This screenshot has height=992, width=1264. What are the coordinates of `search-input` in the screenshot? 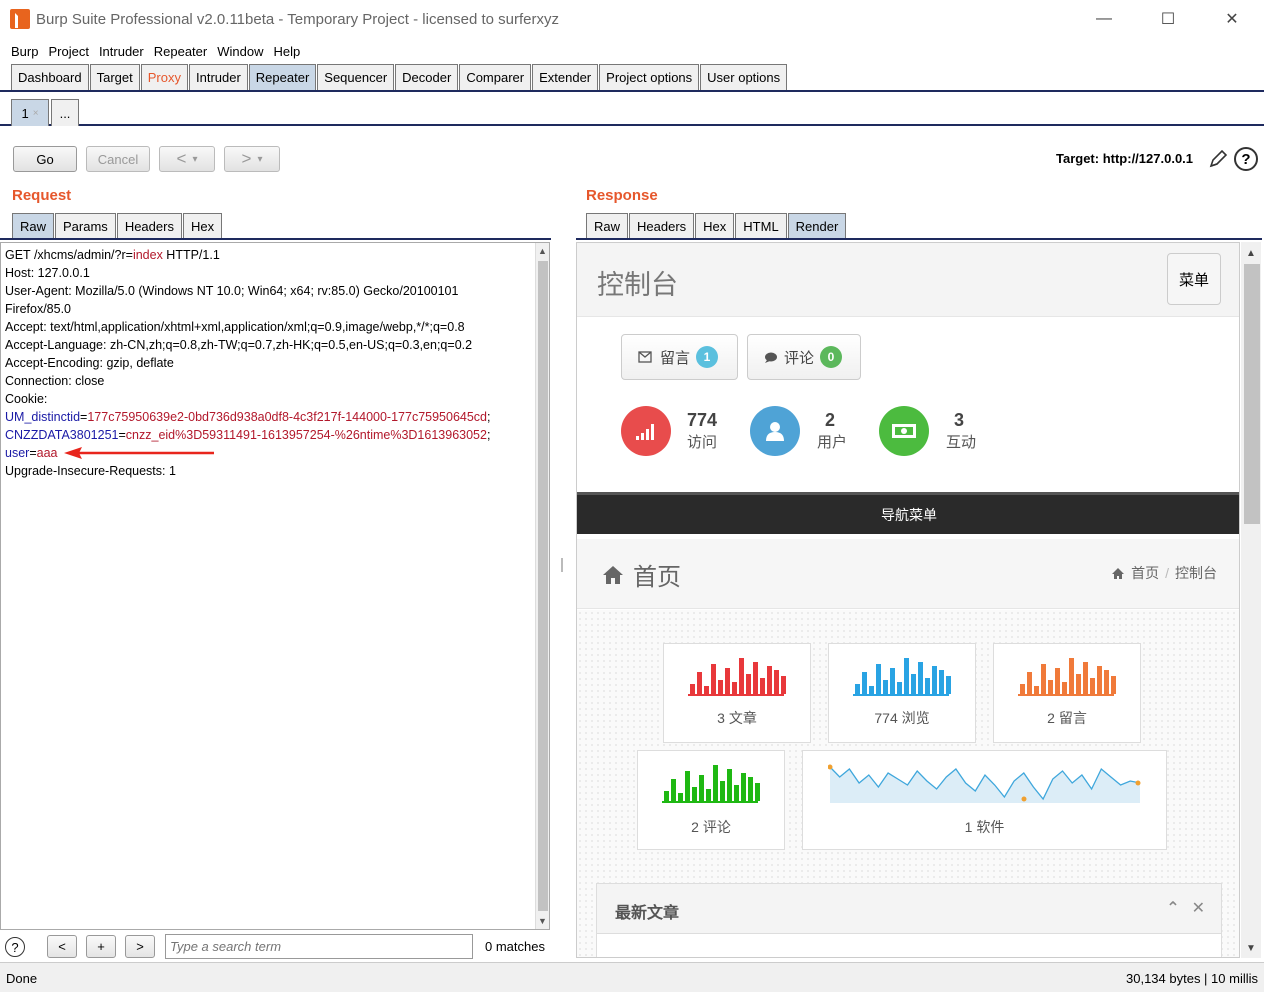 It's located at (319, 946).